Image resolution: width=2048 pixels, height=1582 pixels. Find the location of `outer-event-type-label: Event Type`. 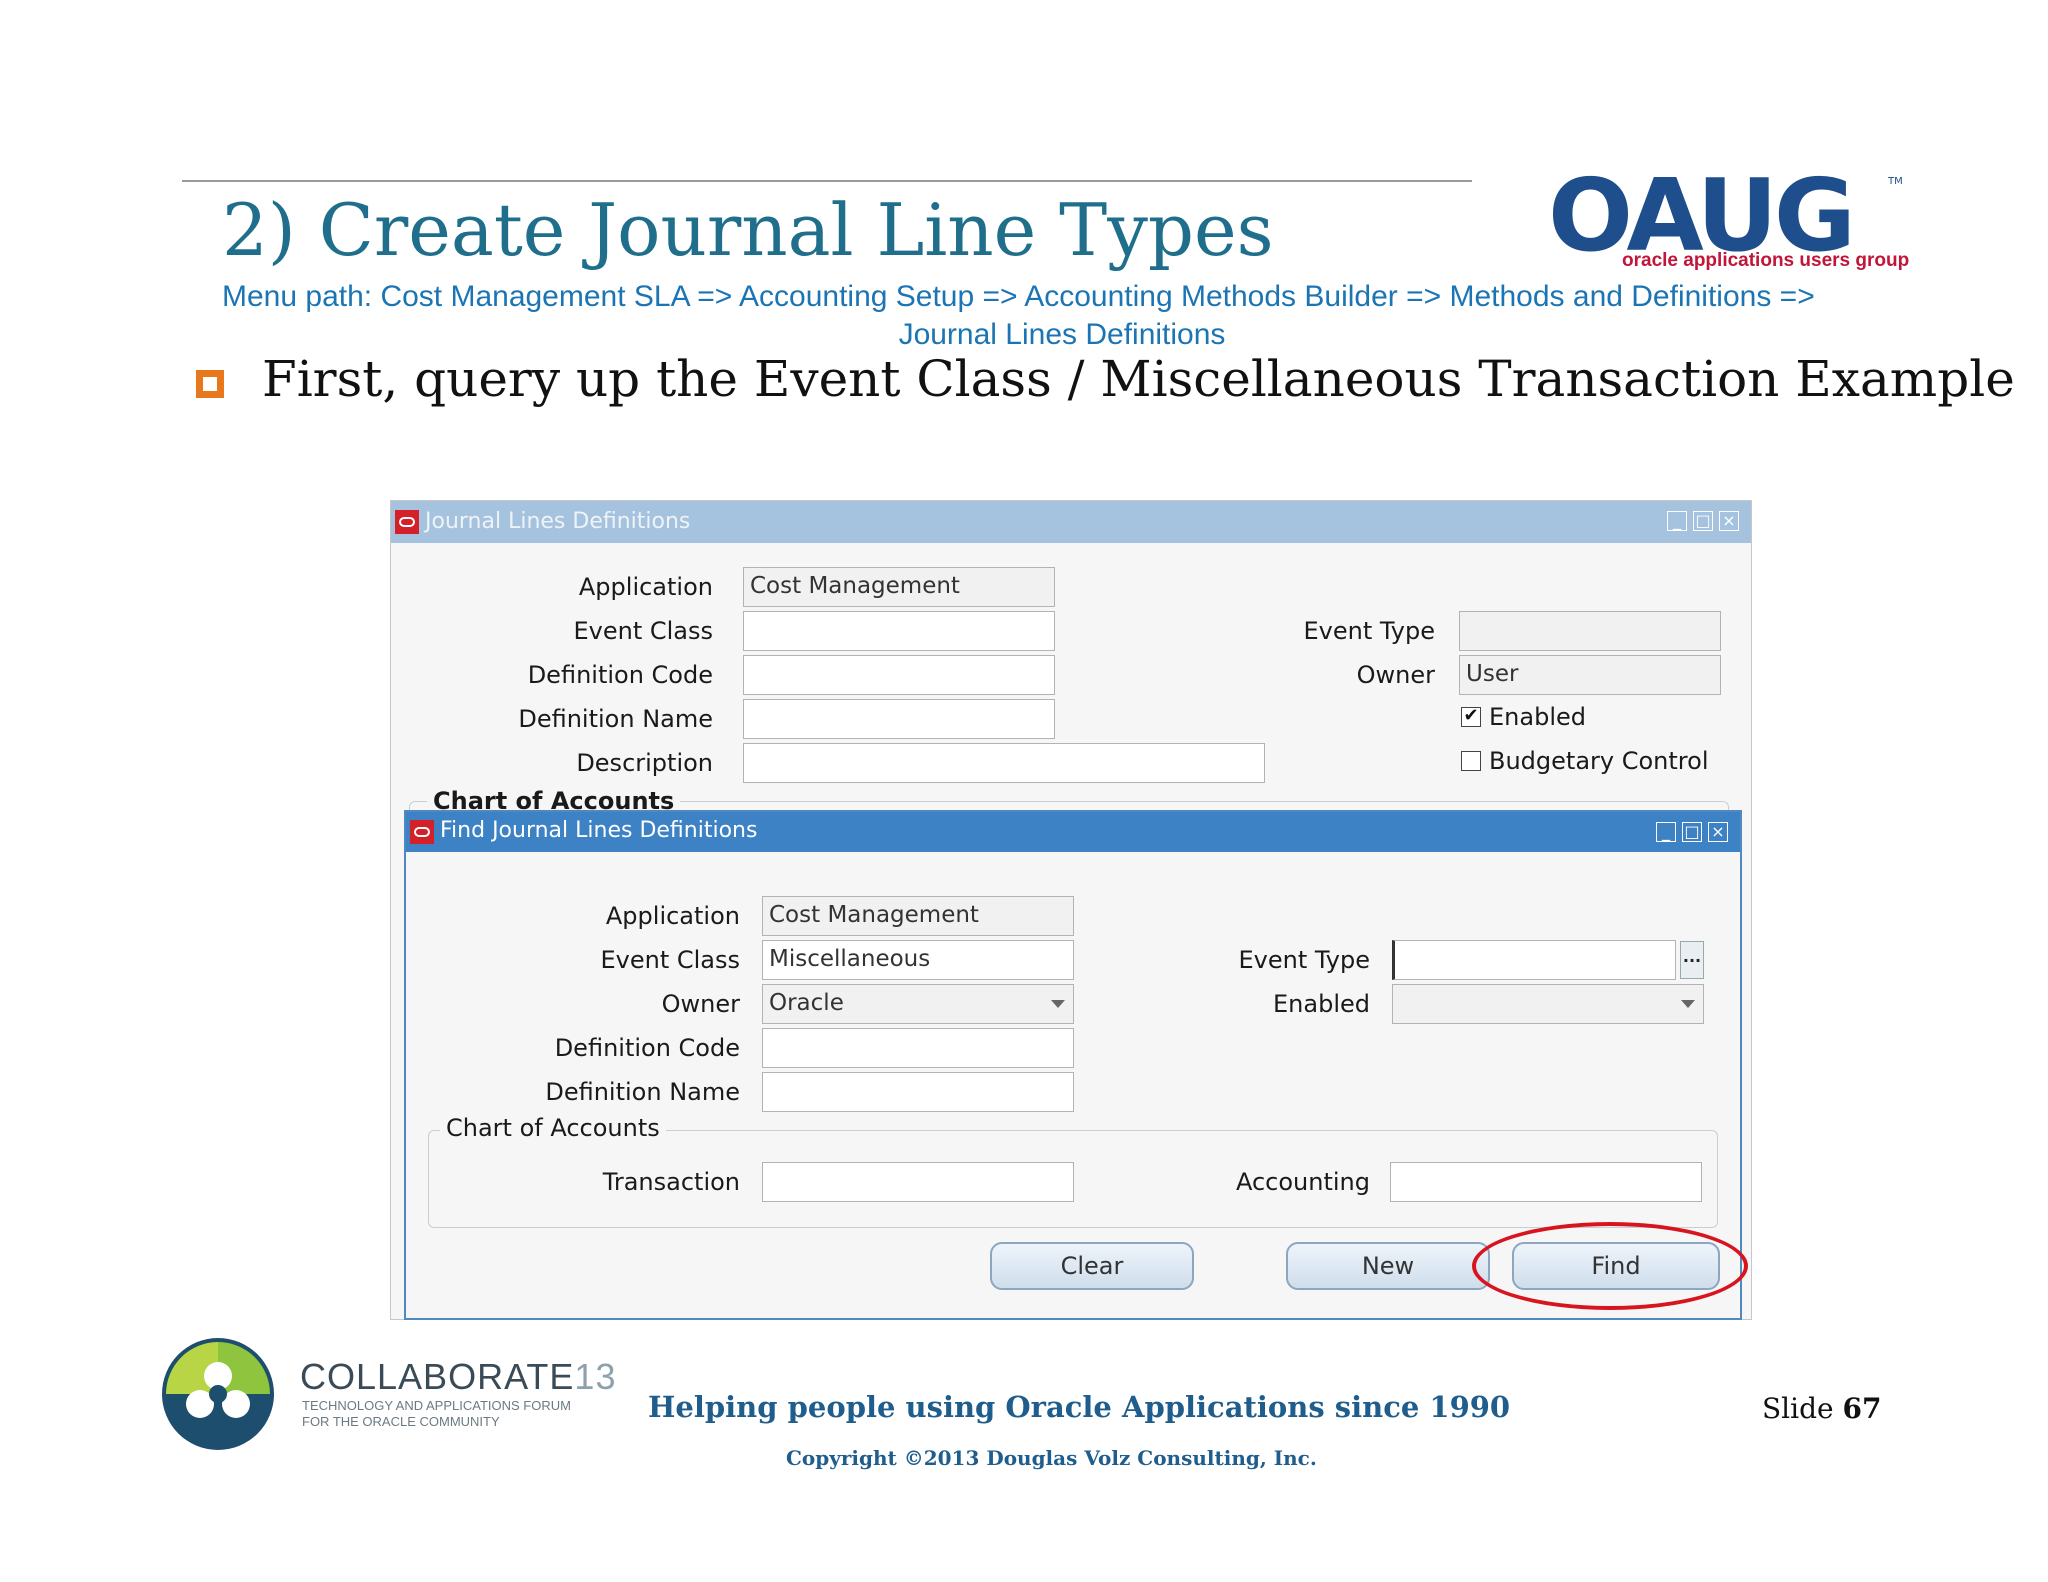

outer-event-type-label: Event Type is located at coordinates (1369, 631).